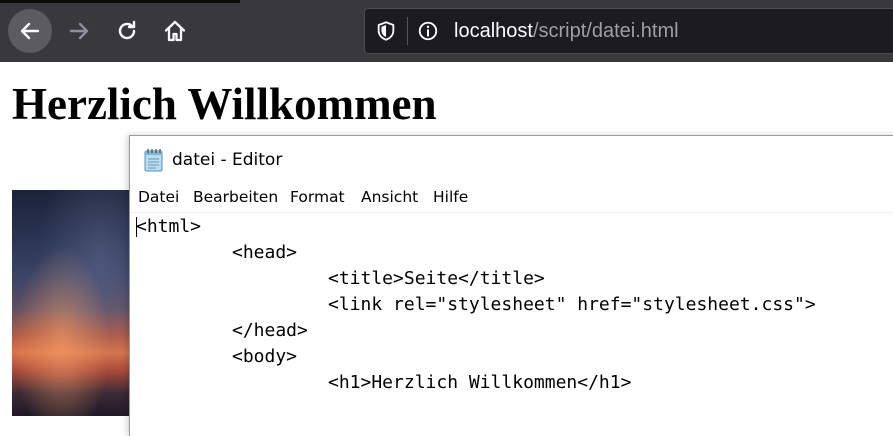 Image resolution: width=893 pixels, height=436 pixels. What do you see at coordinates (235, 197) in the screenshot?
I see `menu-bearbeiten: Bearbeiten` at bounding box center [235, 197].